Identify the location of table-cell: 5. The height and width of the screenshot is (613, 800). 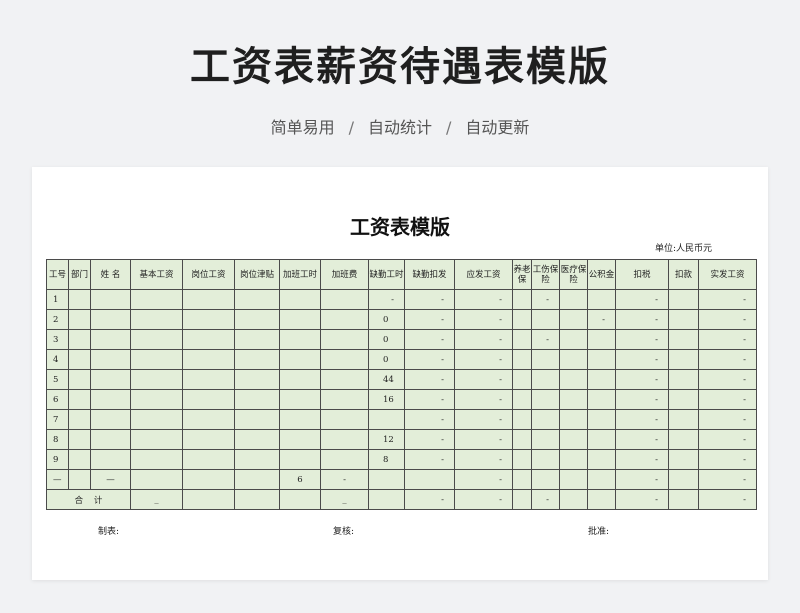
(57, 379).